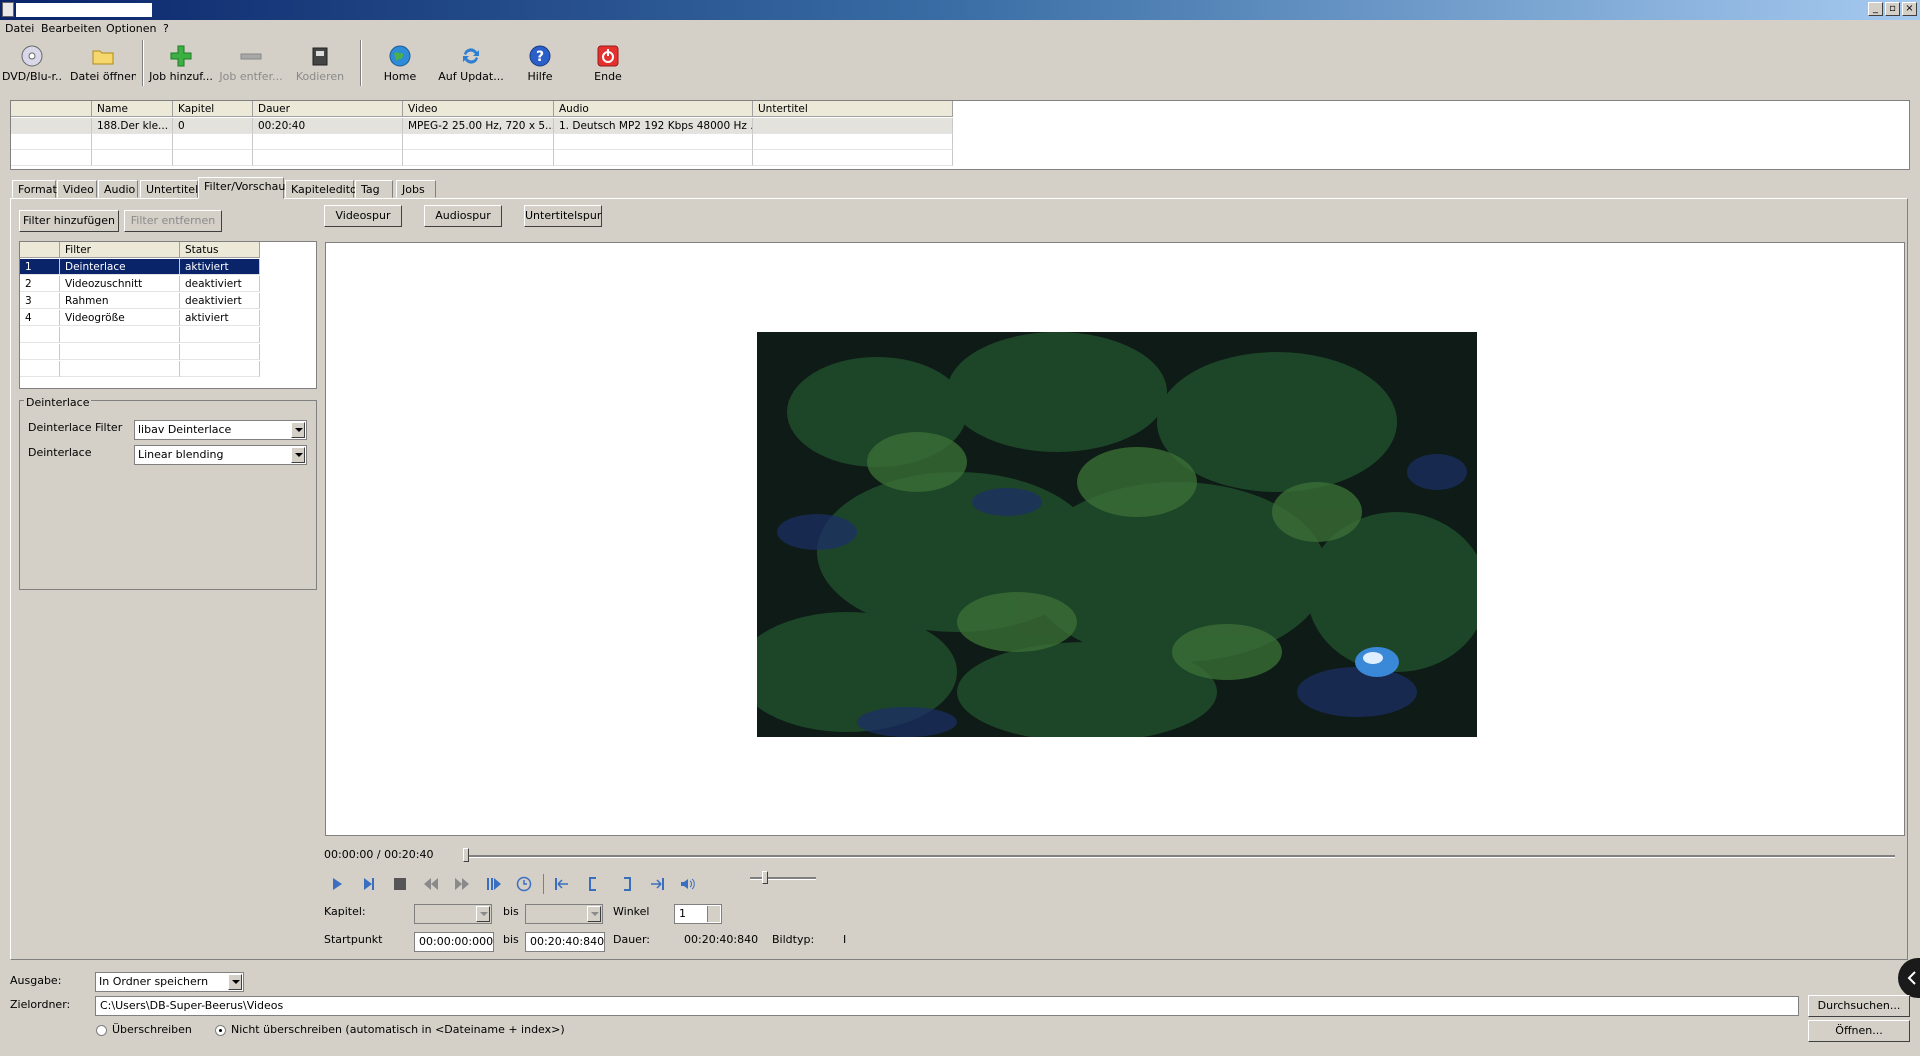 This screenshot has height=1056, width=1920. What do you see at coordinates (131, 28) in the screenshot?
I see `menu-optionen: Optionen` at bounding box center [131, 28].